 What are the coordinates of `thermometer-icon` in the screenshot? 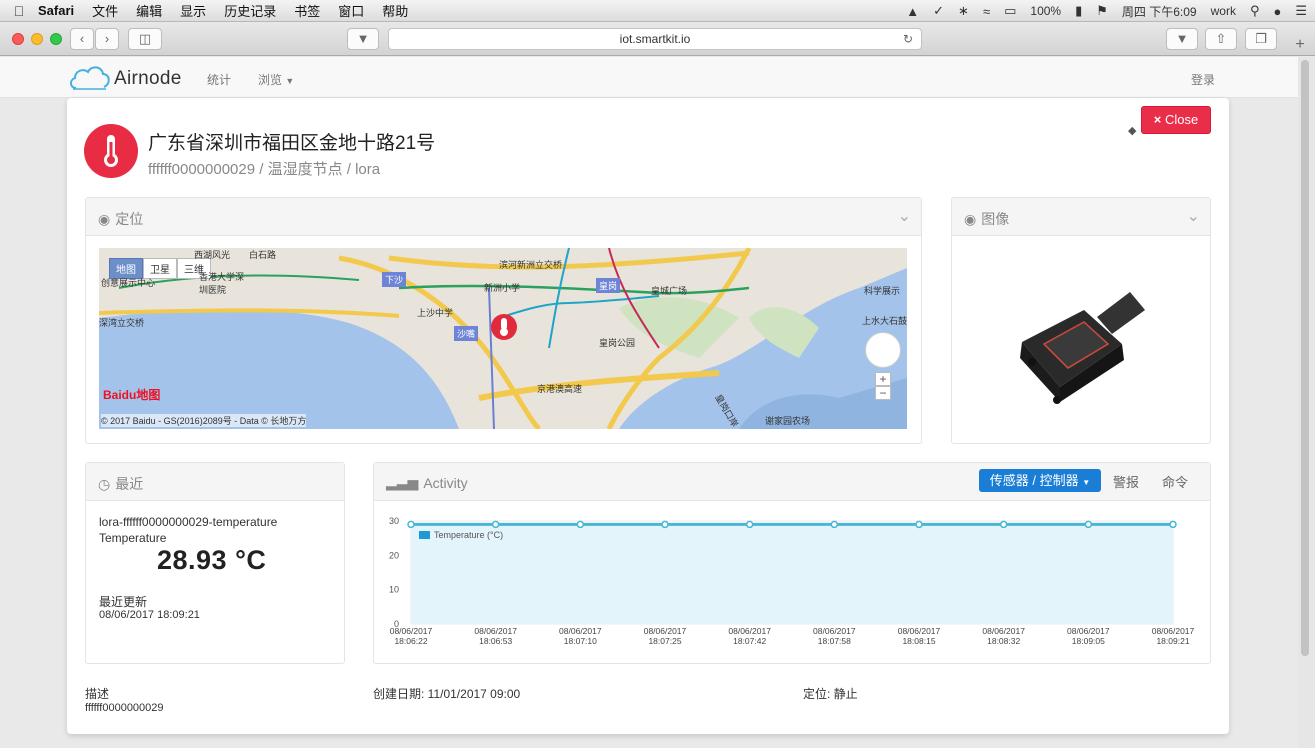 It's located at (111, 151).